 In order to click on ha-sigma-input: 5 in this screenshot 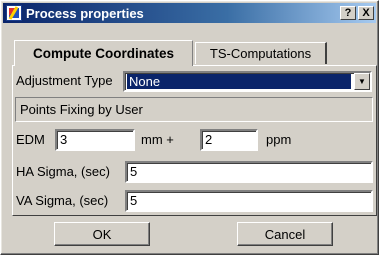, I will do `click(249, 172)`.